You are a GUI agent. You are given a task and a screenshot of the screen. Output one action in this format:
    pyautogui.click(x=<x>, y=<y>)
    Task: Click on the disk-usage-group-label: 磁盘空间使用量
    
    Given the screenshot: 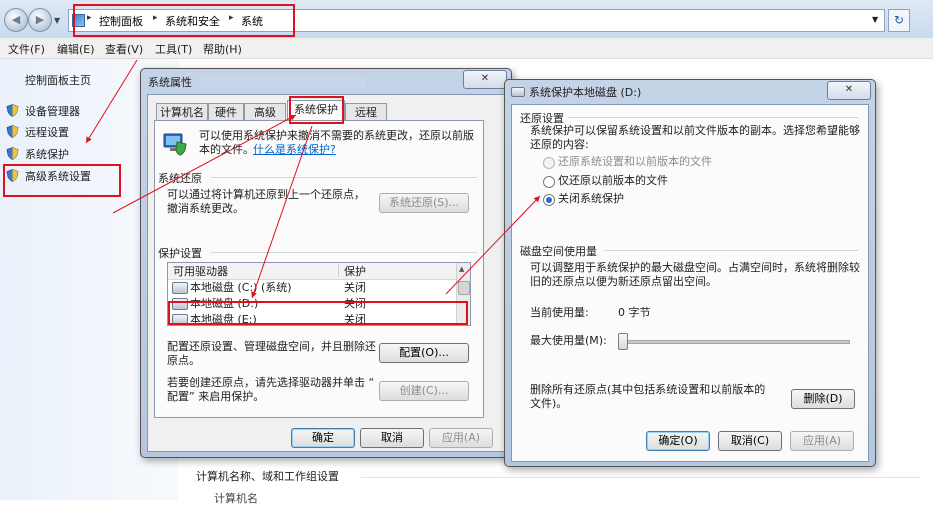 What is the action you would take?
    pyautogui.click(x=558, y=251)
    